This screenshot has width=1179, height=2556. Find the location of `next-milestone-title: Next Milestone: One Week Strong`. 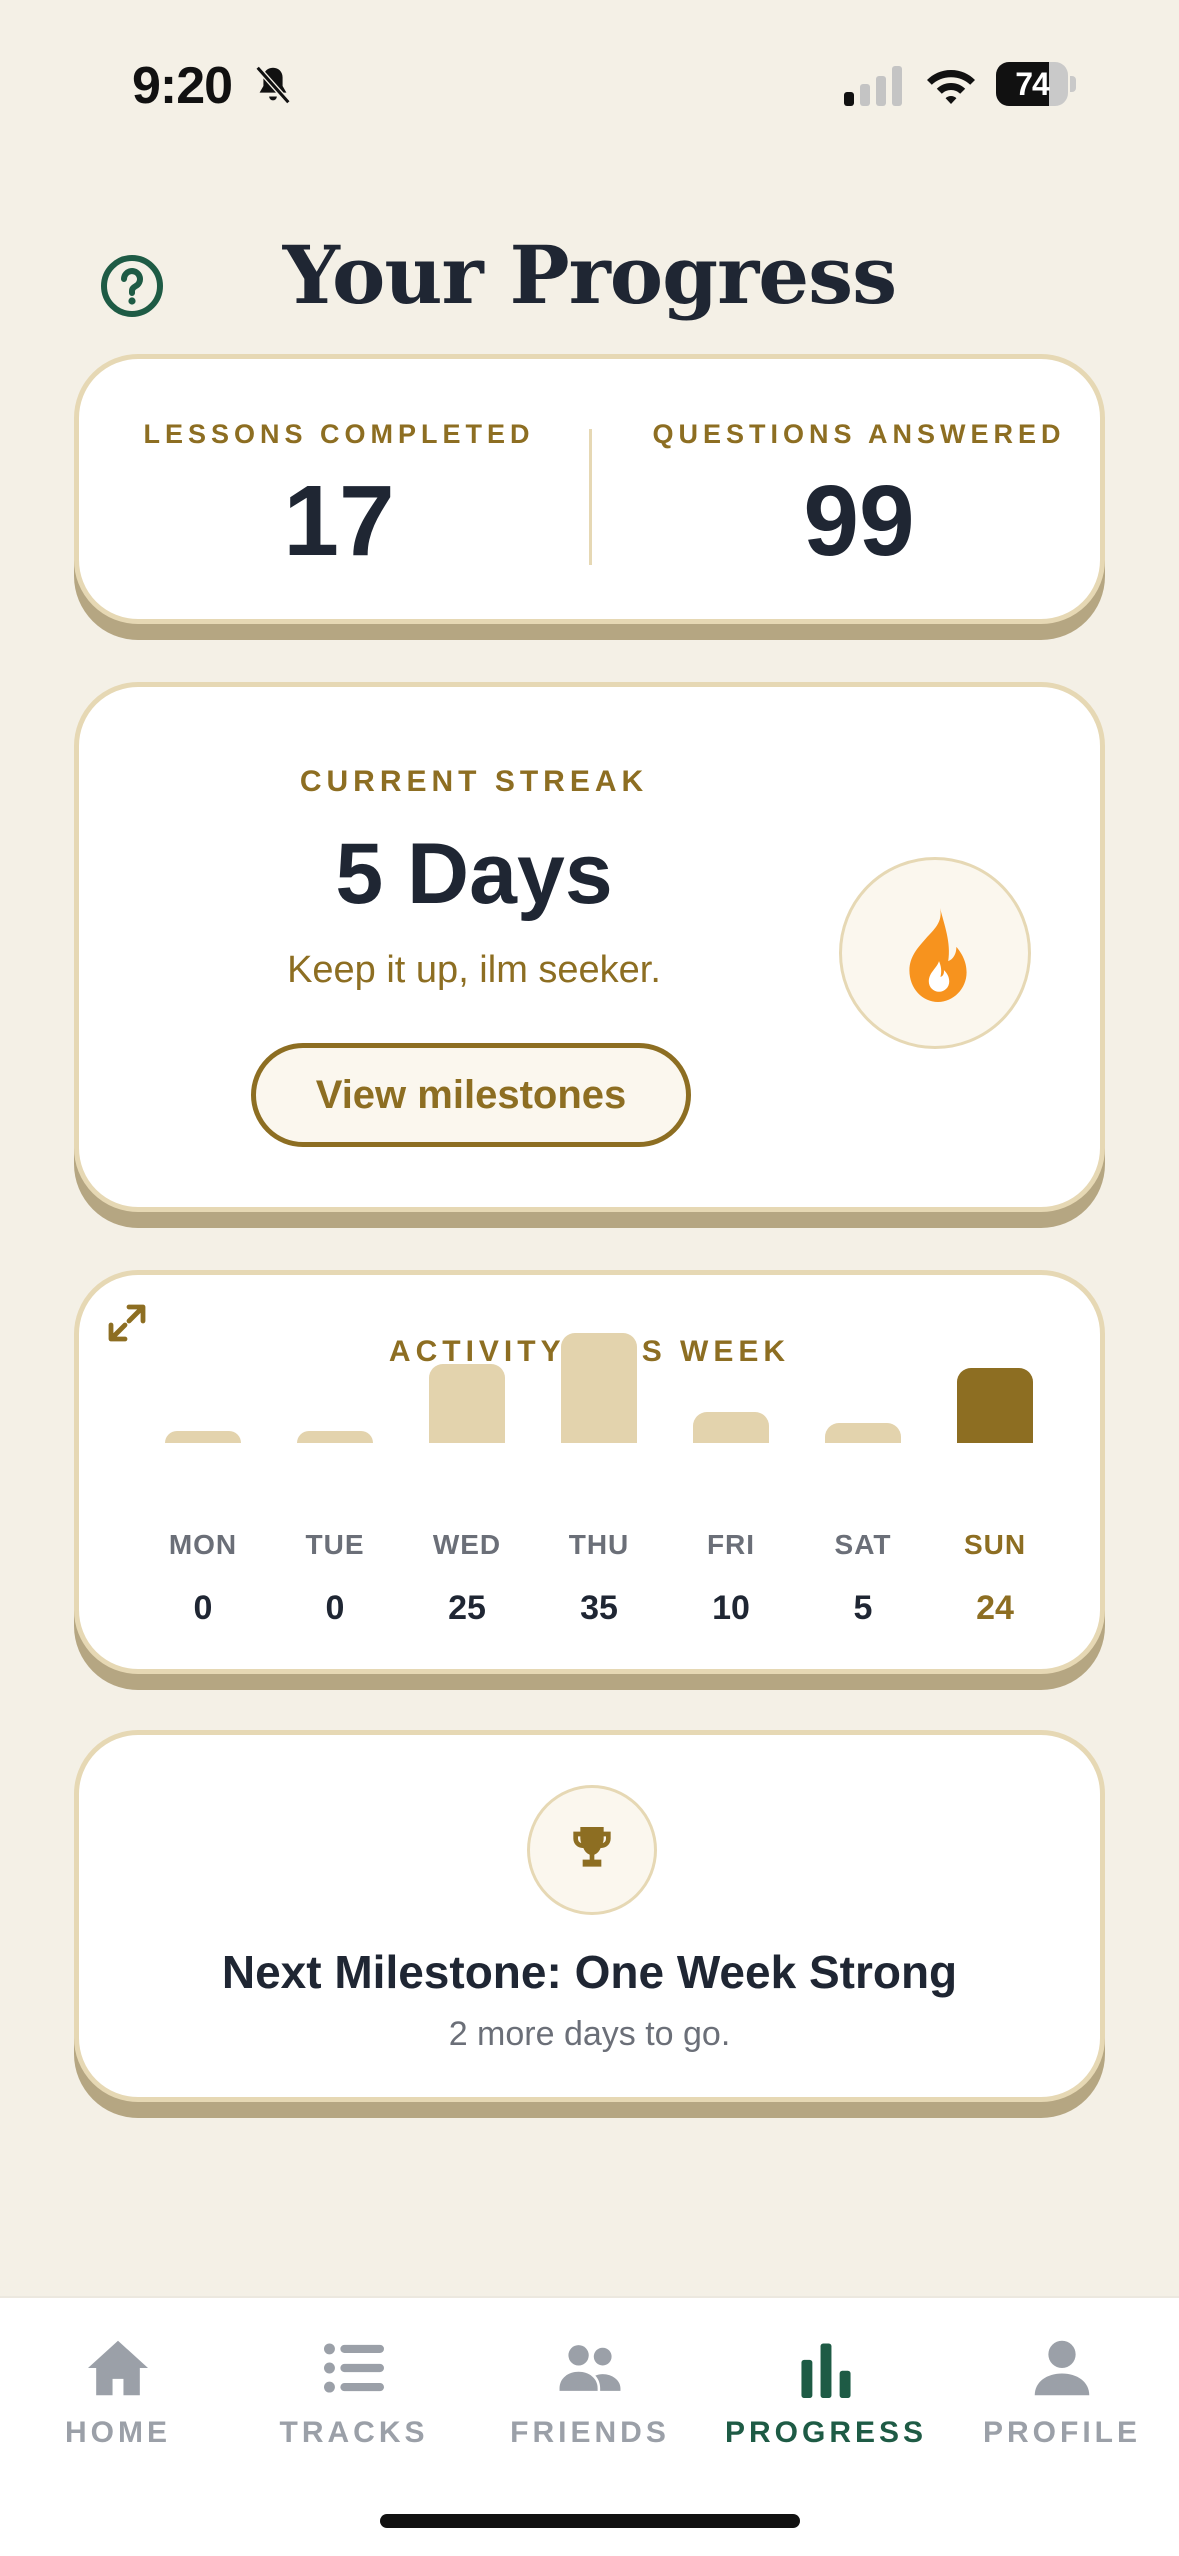

next-milestone-title: Next Milestone: One Week Strong is located at coordinates (589, 1972).